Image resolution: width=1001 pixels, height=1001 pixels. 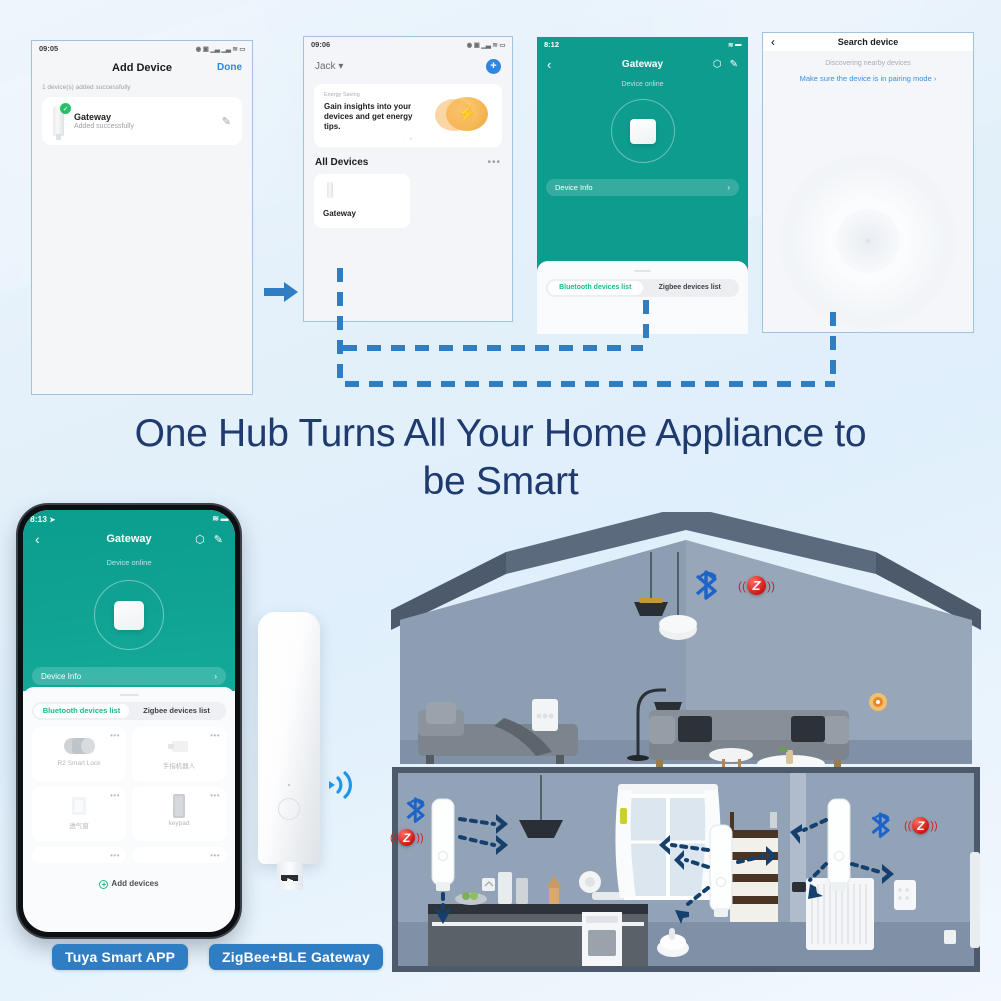 What do you see at coordinates (142, 48) in the screenshot?
I see `status-bar: 09:05 ◉ ▣ ▁▃ ▁▃ ≋ ▭` at bounding box center [142, 48].